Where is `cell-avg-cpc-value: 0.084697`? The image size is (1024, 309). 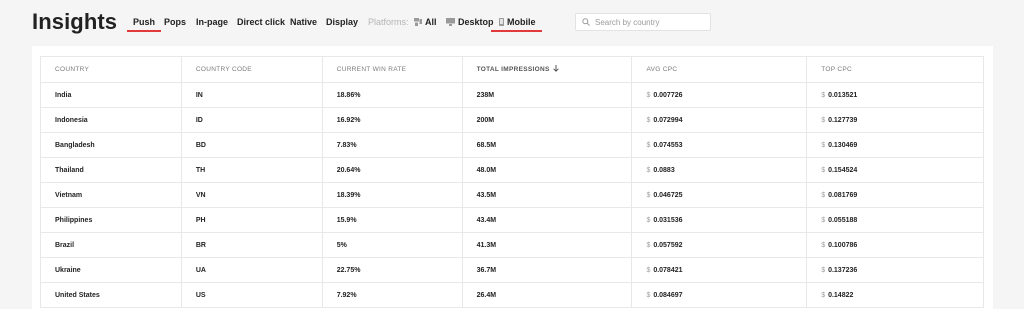
cell-avg-cpc-value: 0.084697 is located at coordinates (668, 295).